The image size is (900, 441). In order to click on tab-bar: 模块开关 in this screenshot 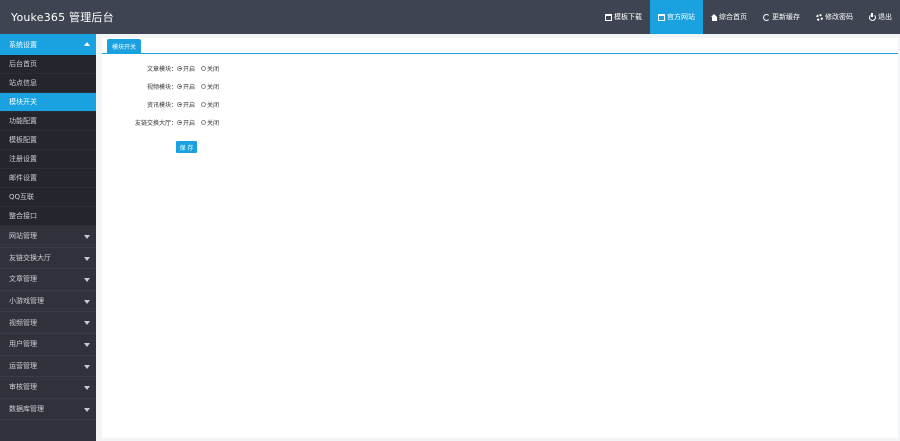, I will do `click(500, 46)`.